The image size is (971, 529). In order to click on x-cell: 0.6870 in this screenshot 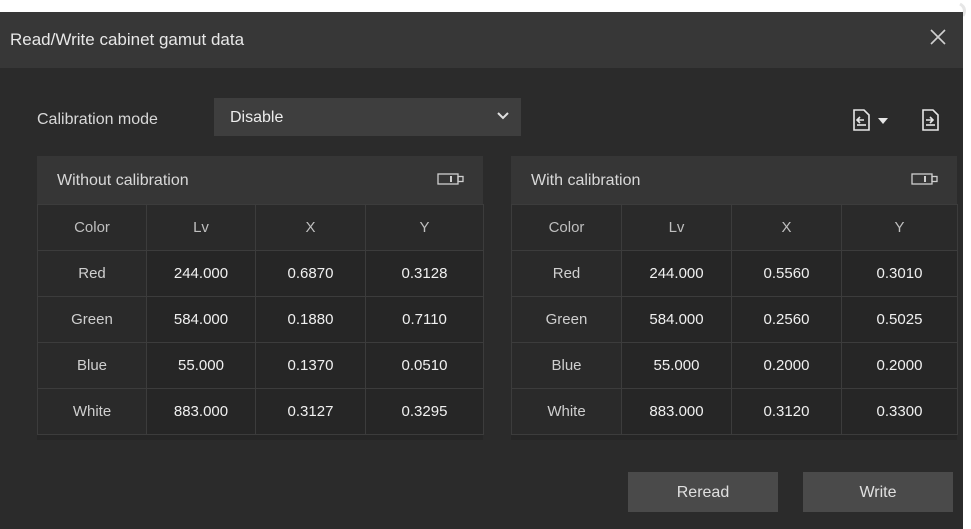, I will do `click(310, 273)`.